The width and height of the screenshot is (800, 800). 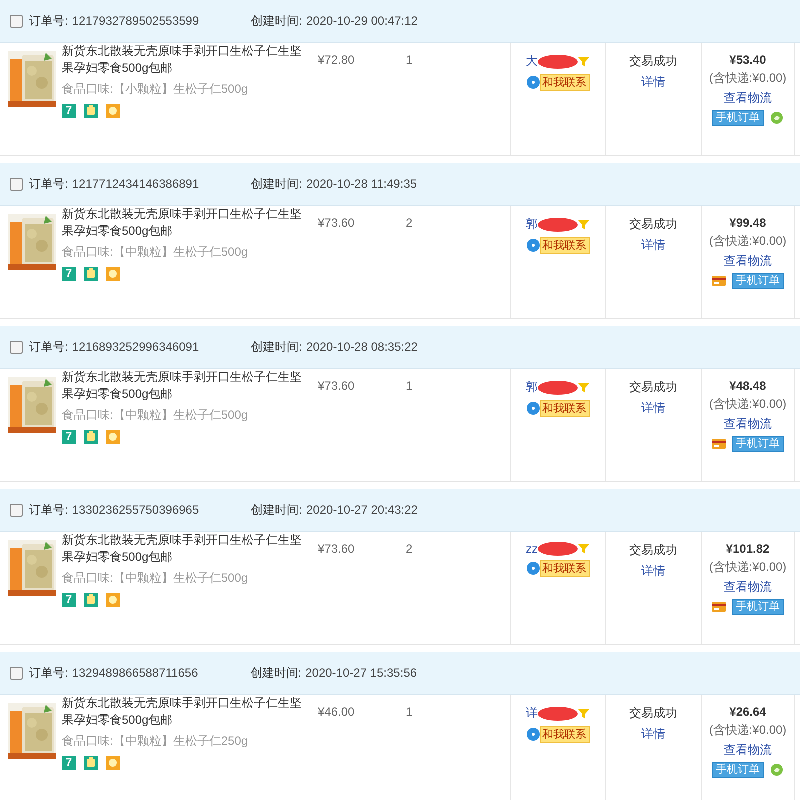 I want to click on buyer-name: 大, so click(x=532, y=61).